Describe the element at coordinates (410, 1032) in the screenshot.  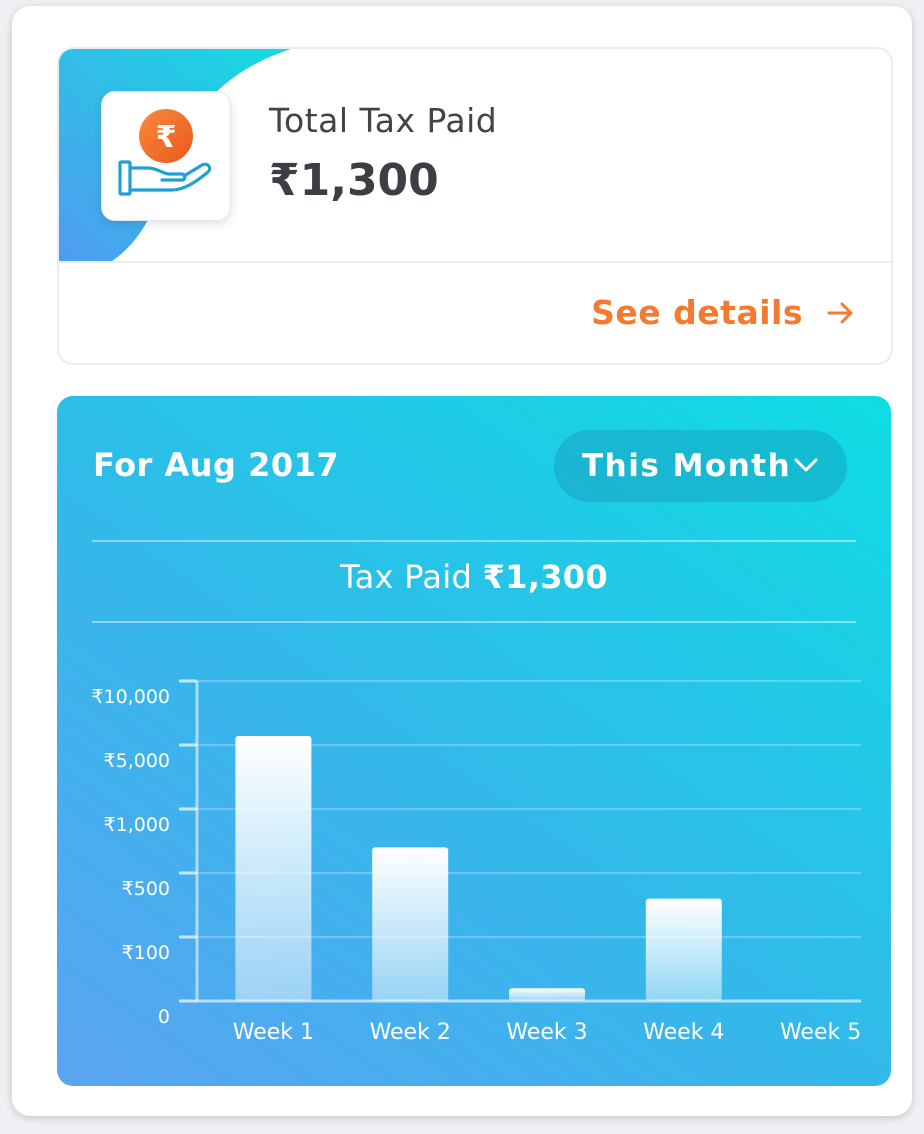
I see `x-tick-label: Week 2` at that location.